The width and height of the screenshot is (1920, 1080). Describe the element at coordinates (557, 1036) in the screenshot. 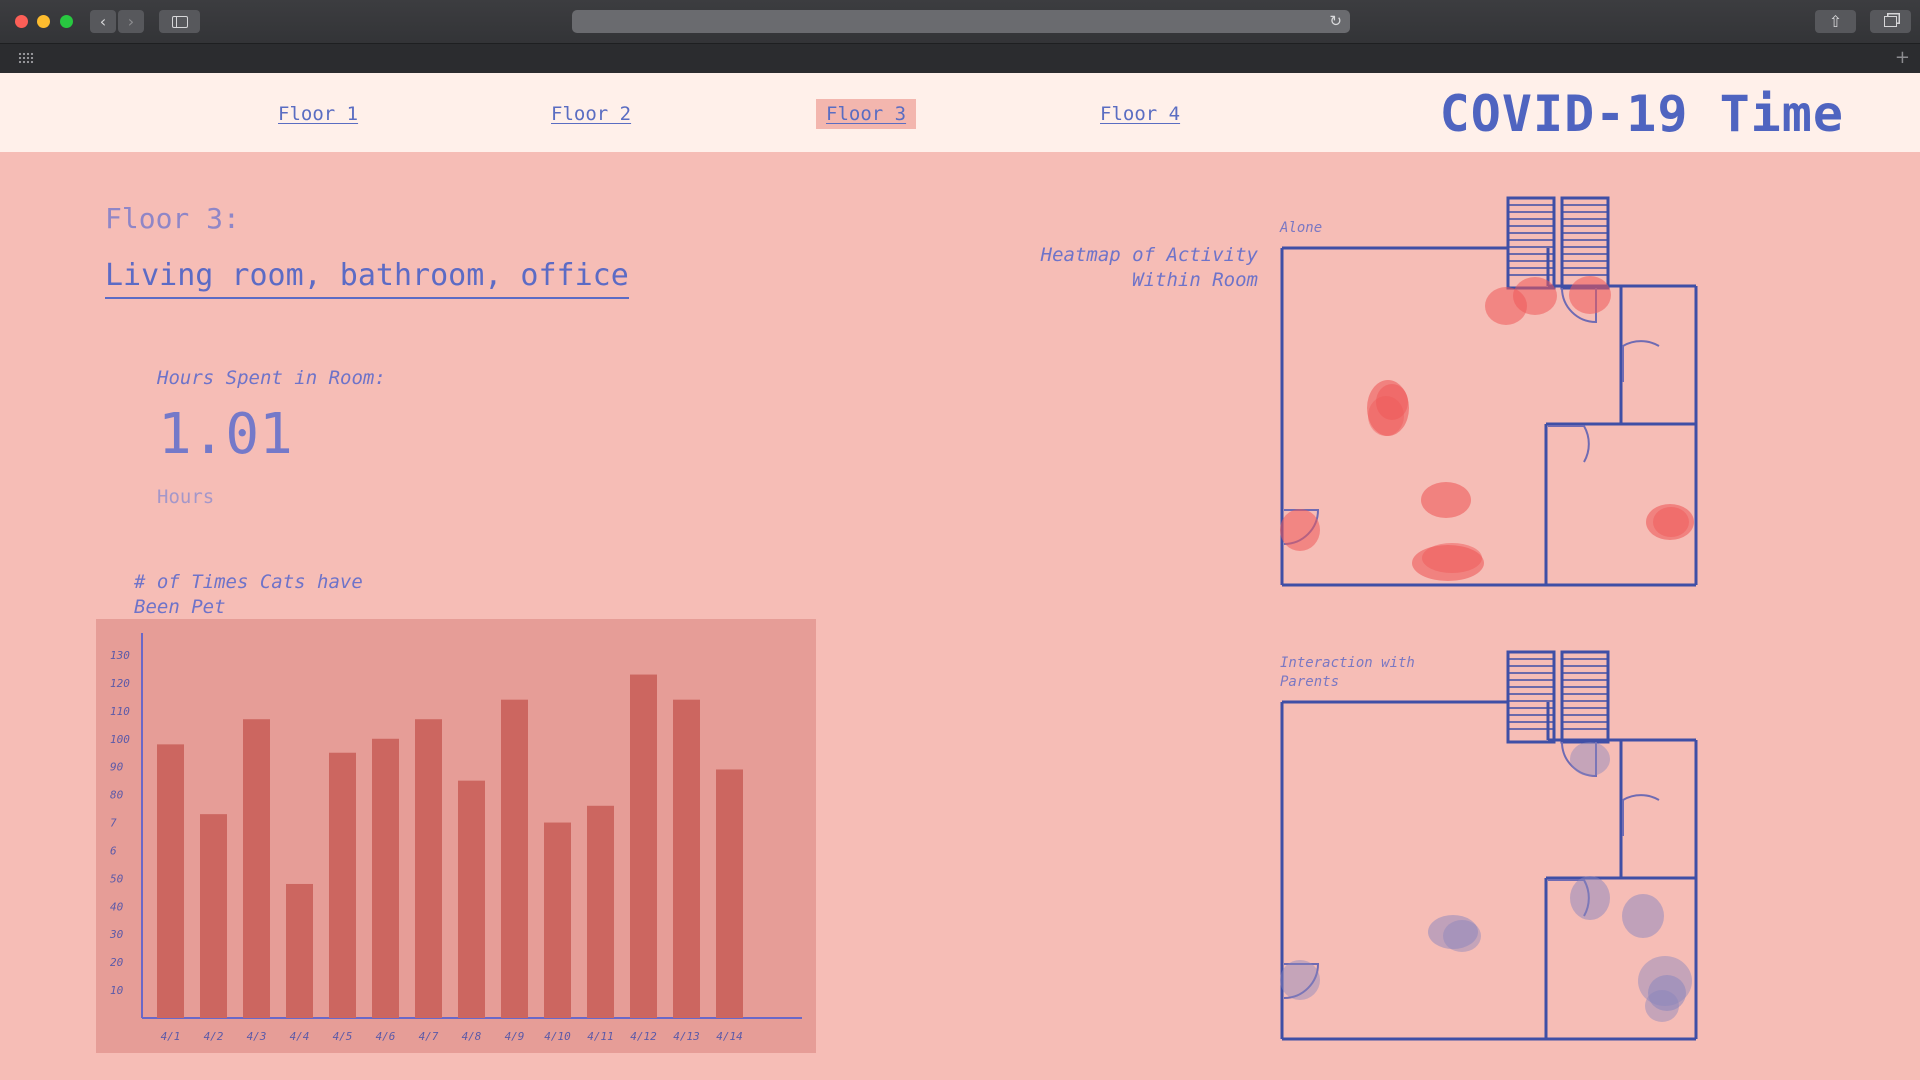

I see `x-tick-label: 4/10` at that location.